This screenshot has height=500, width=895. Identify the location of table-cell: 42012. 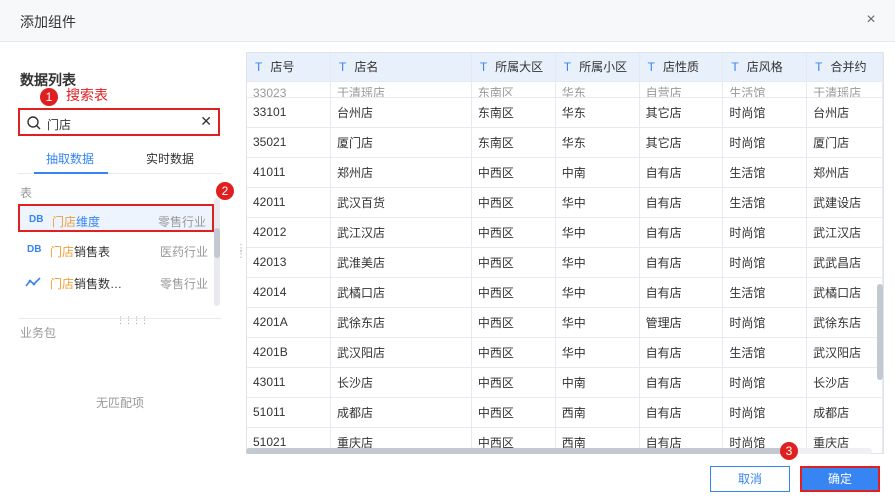
(289, 232).